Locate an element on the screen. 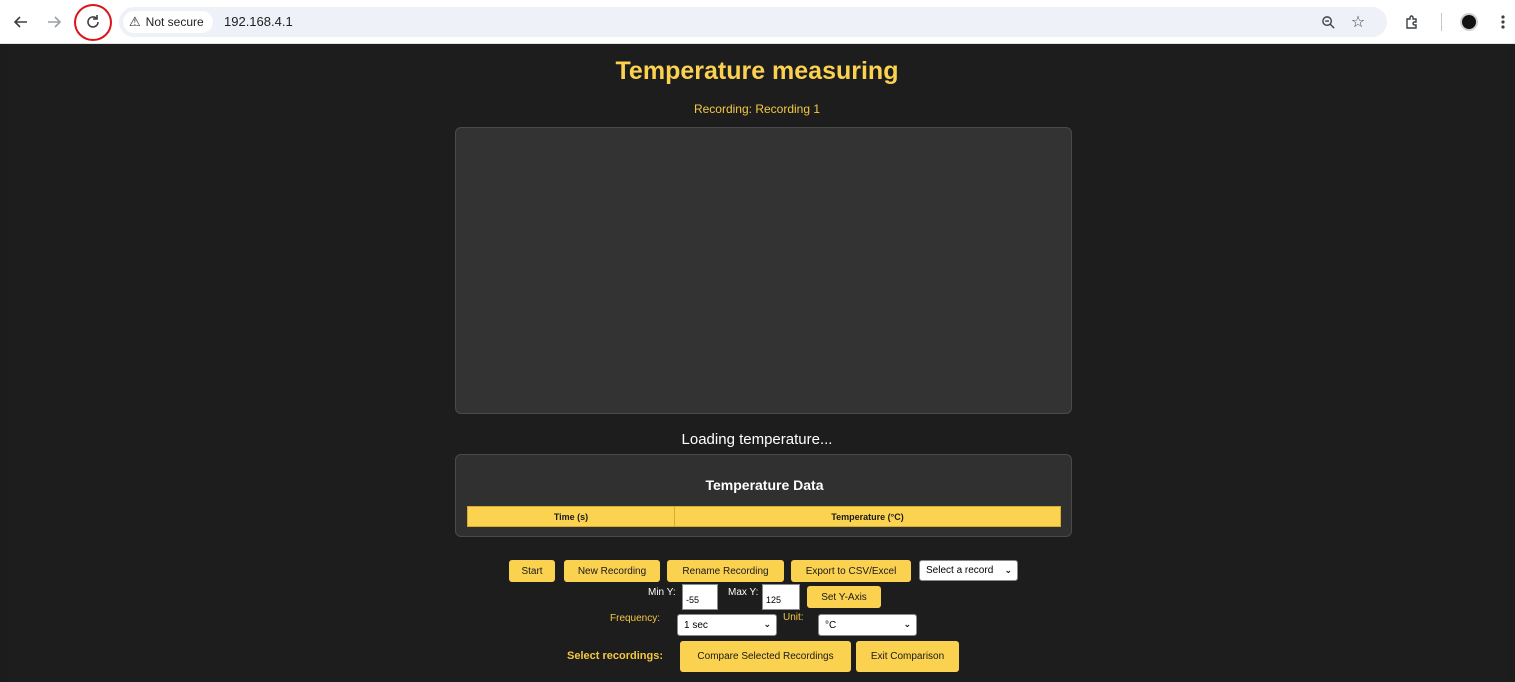 The height and width of the screenshot is (682, 1515). browser-toolbar: ⚠ Not secure 192.168.4.1 ☆ is located at coordinates (757, 22).